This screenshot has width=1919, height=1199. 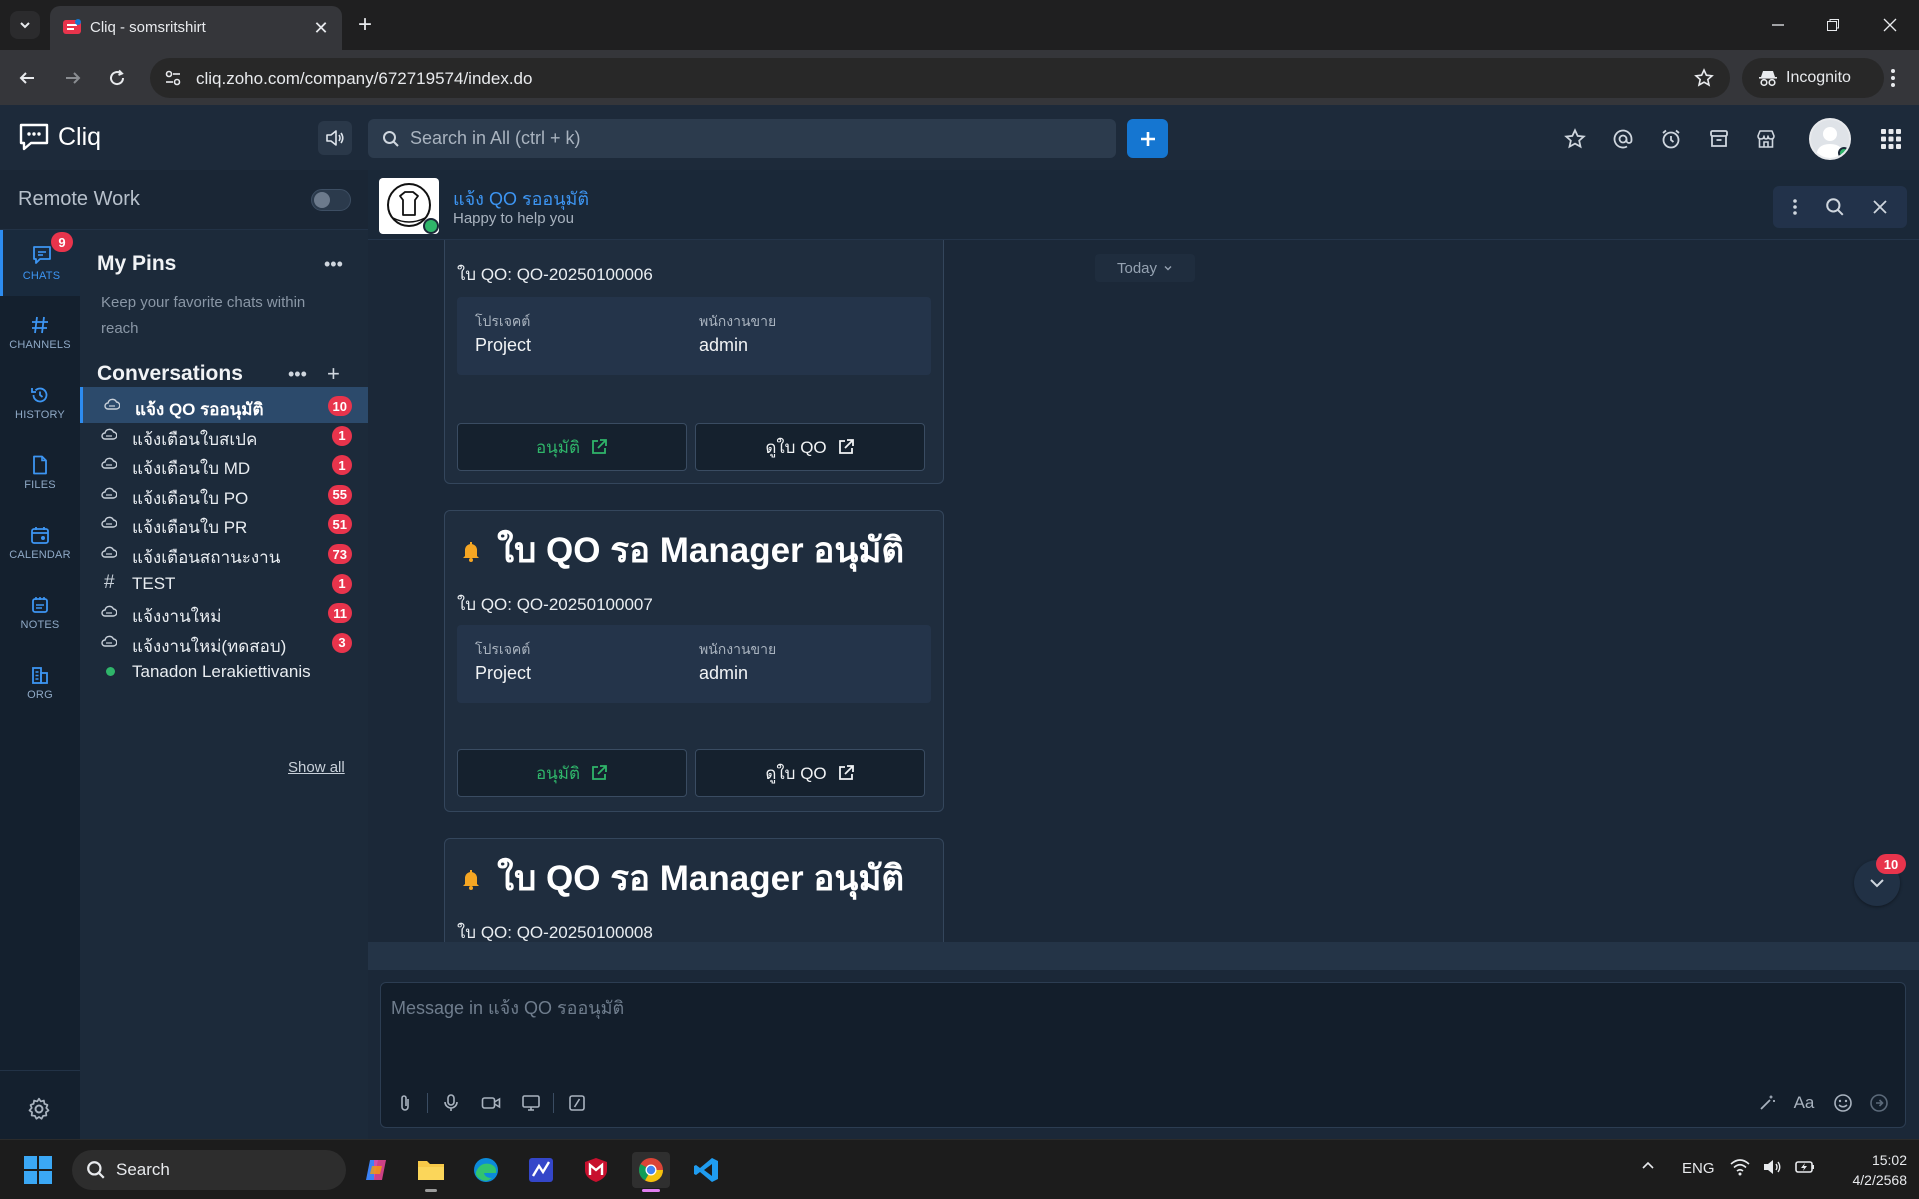 What do you see at coordinates (1891, 864) in the screenshot?
I see `unread-count-badge: 10` at bounding box center [1891, 864].